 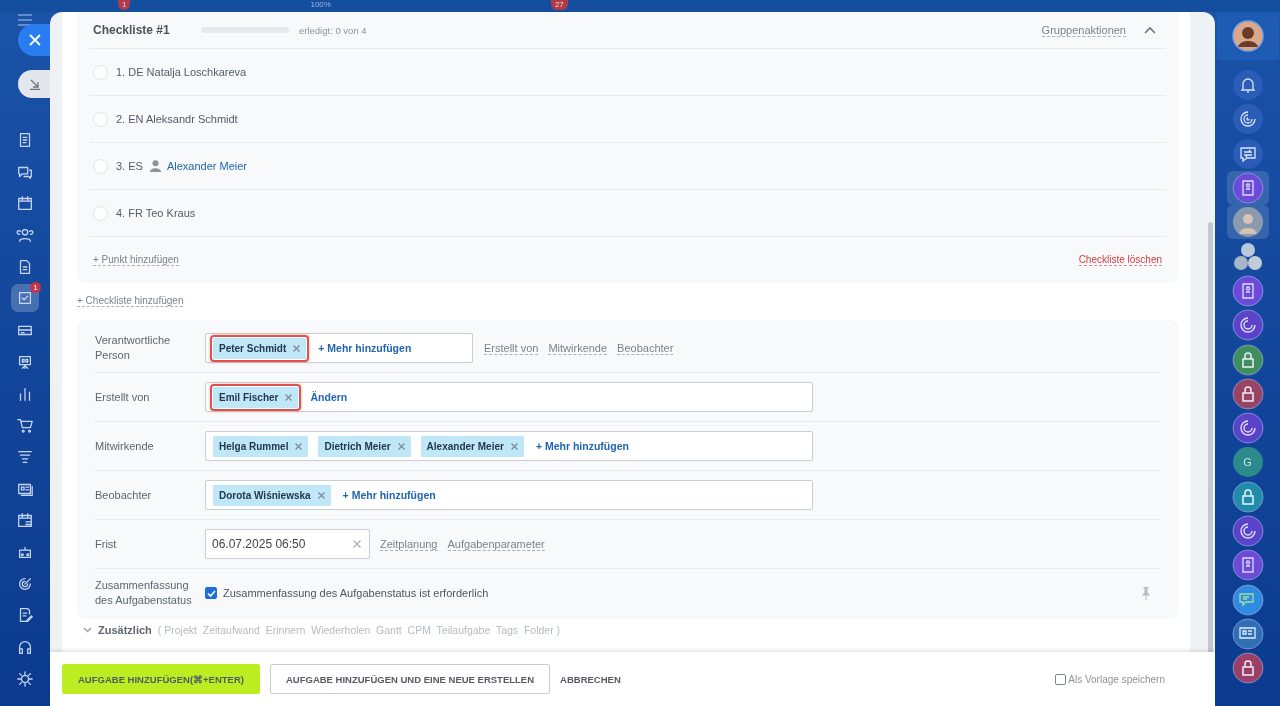 I want to click on zoom-level: 100%, so click(x=320, y=4).